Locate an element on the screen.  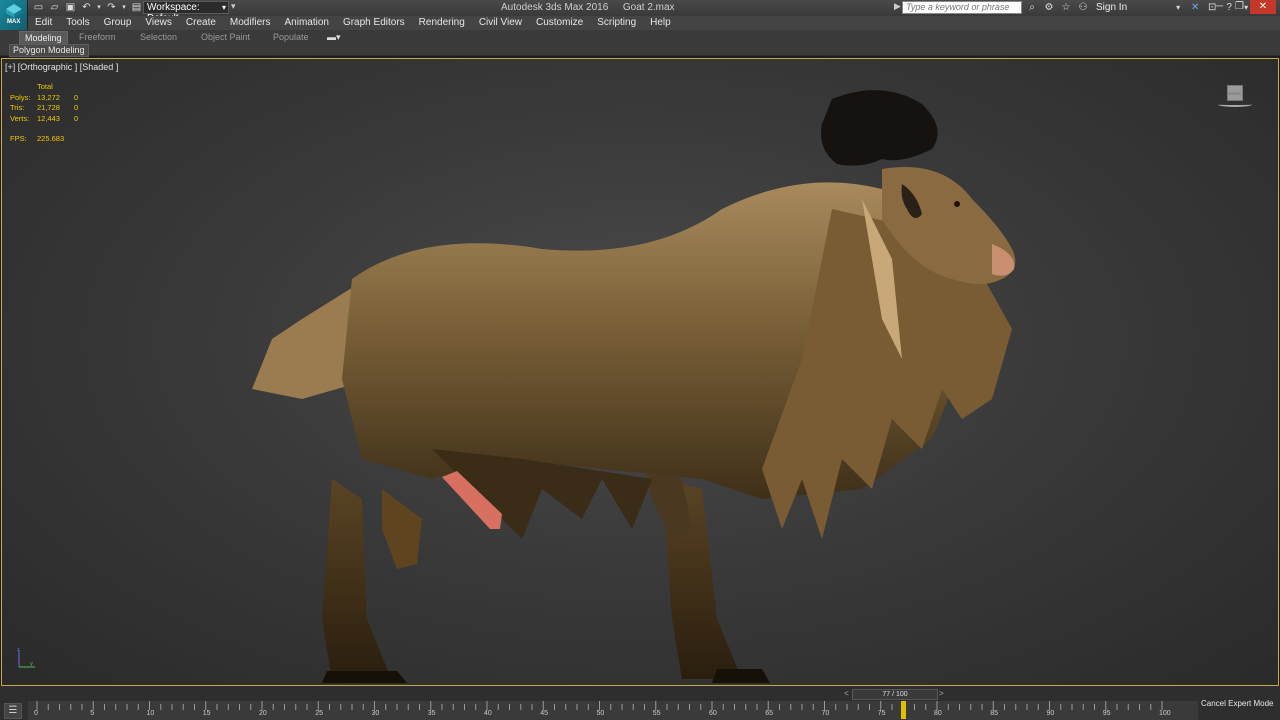
time-slider-next-icon: > is located at coordinates (941, 693).